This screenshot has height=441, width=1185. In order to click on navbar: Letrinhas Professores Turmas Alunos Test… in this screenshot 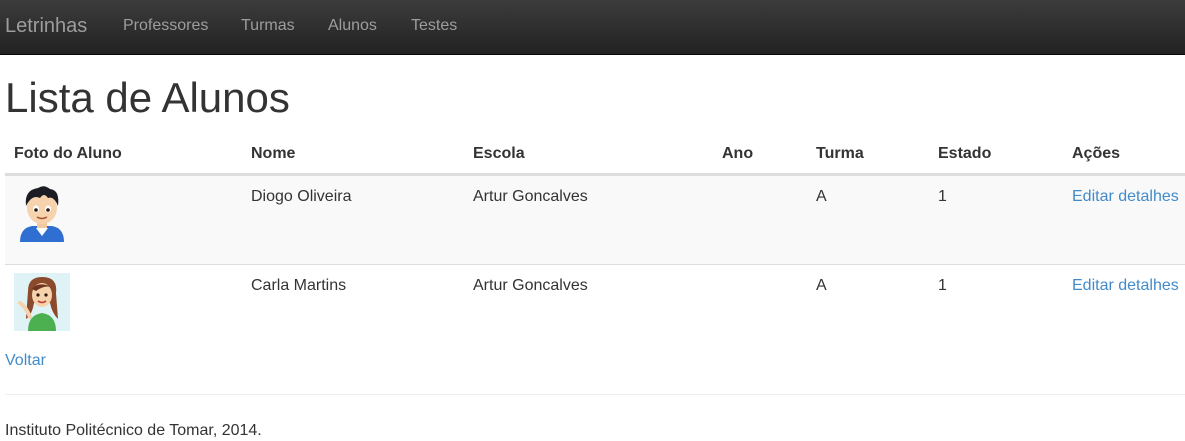, I will do `click(592, 27)`.